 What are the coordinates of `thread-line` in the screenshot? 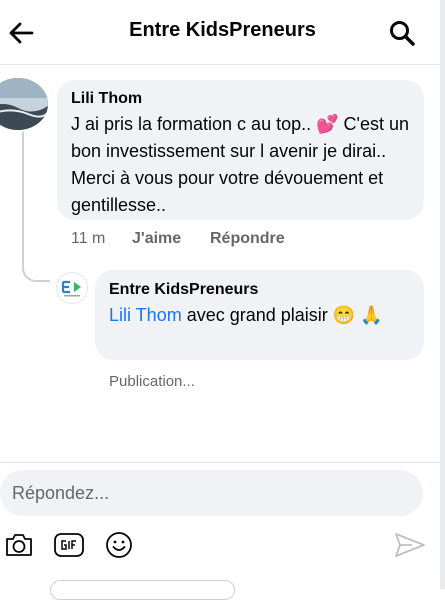 It's located at (23, 197).